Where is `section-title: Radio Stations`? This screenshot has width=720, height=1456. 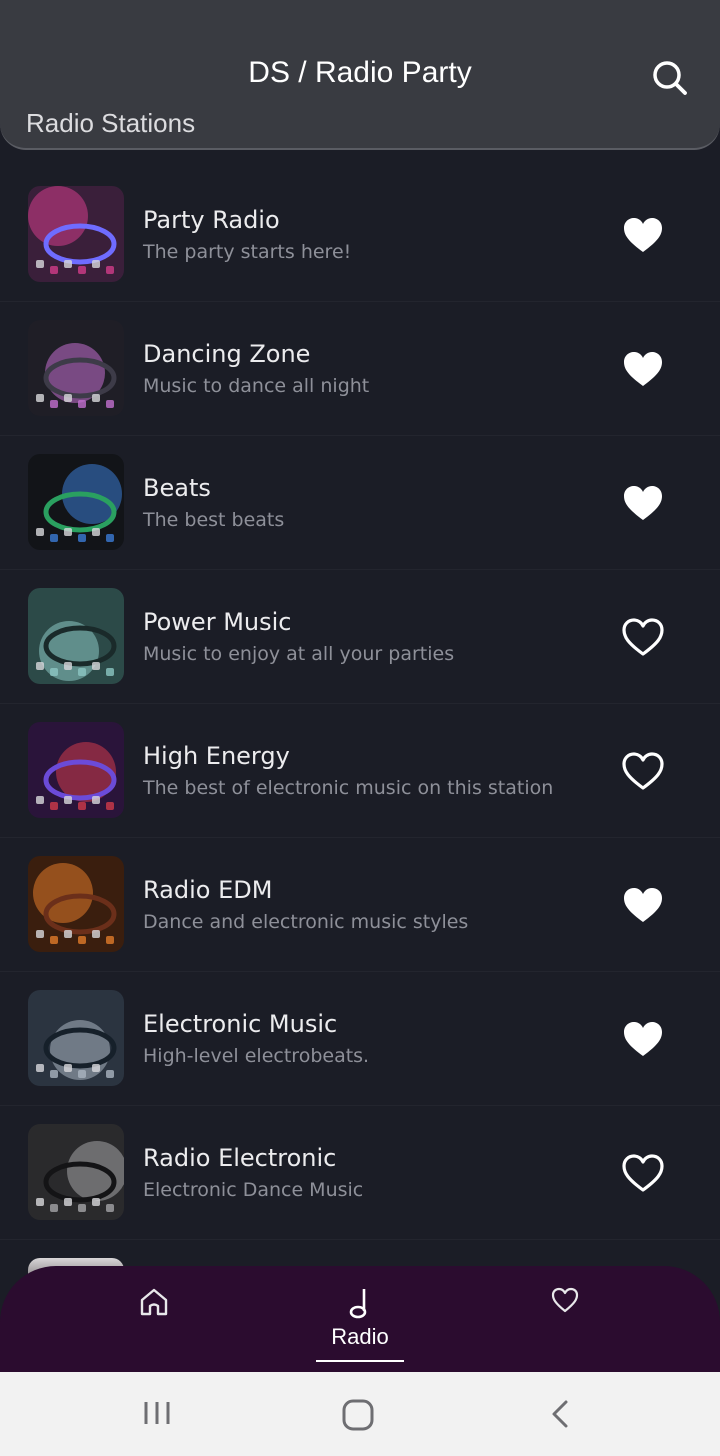 section-title: Radio Stations is located at coordinates (111, 123).